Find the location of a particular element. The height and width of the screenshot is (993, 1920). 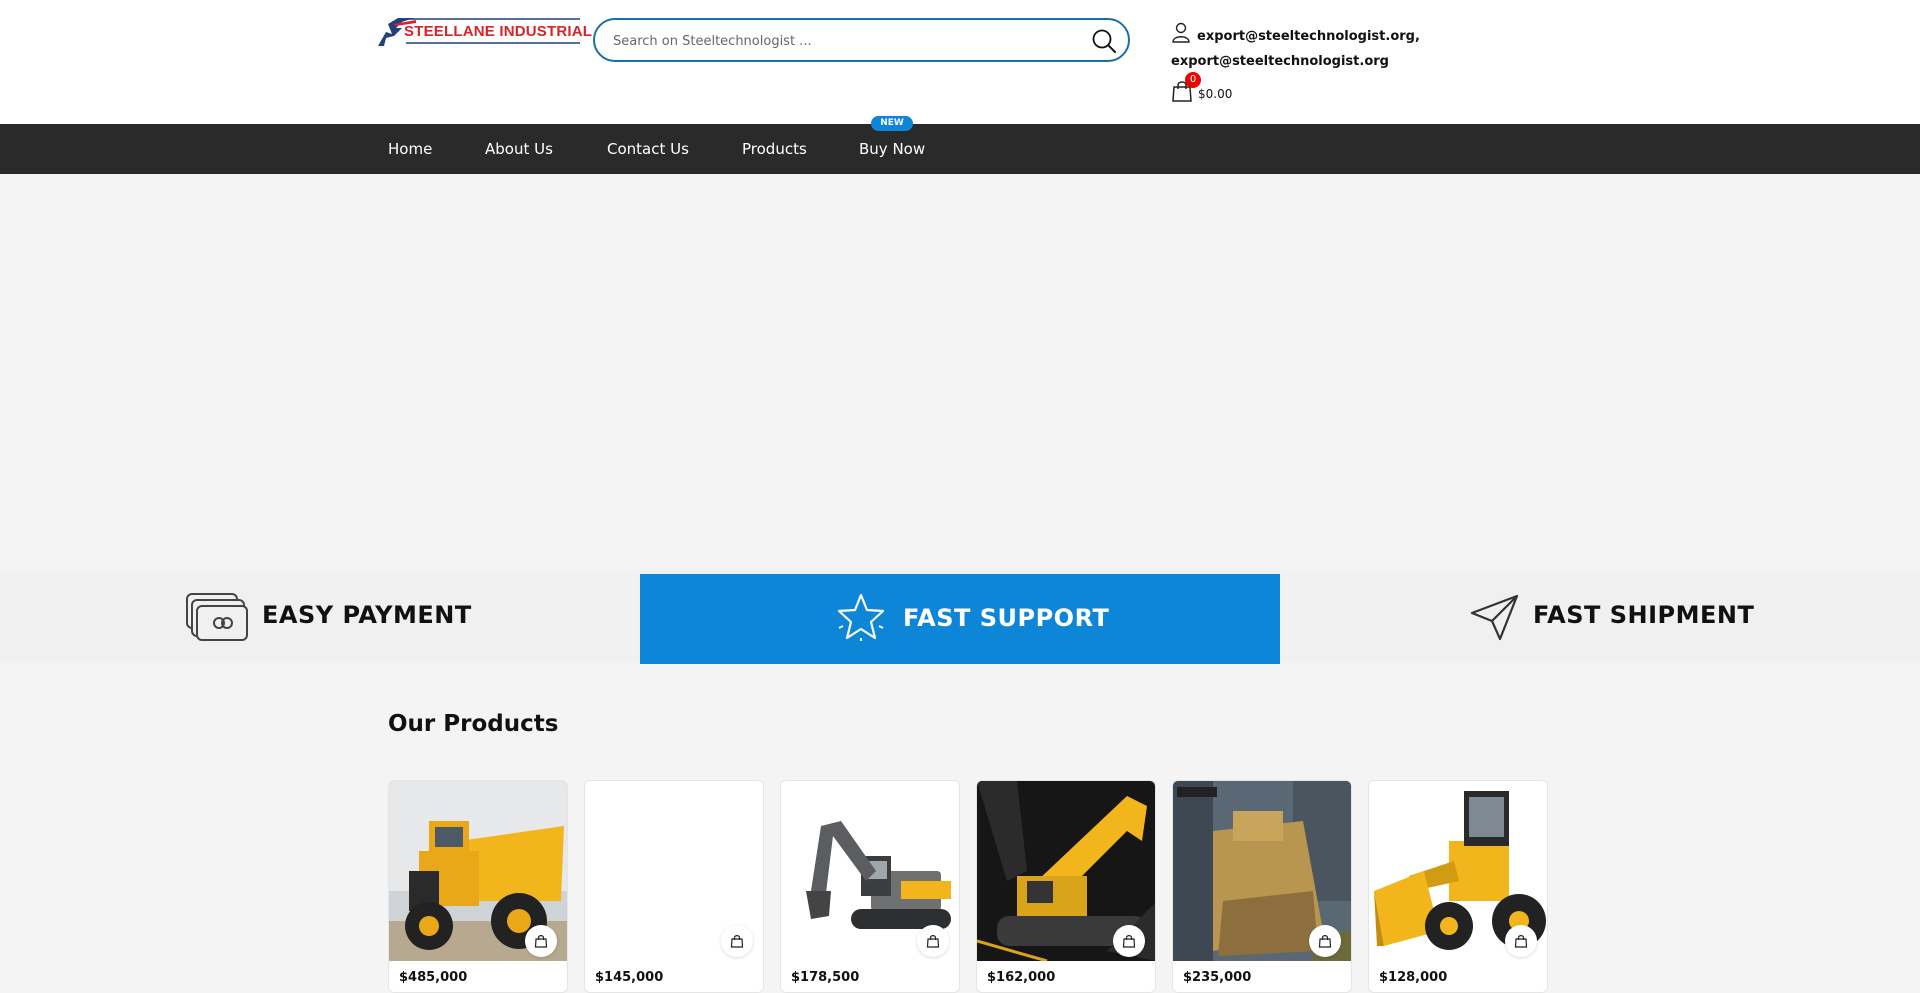

feature-fast-shipment: FAST SHIPMENT is located at coordinates (1600, 617).